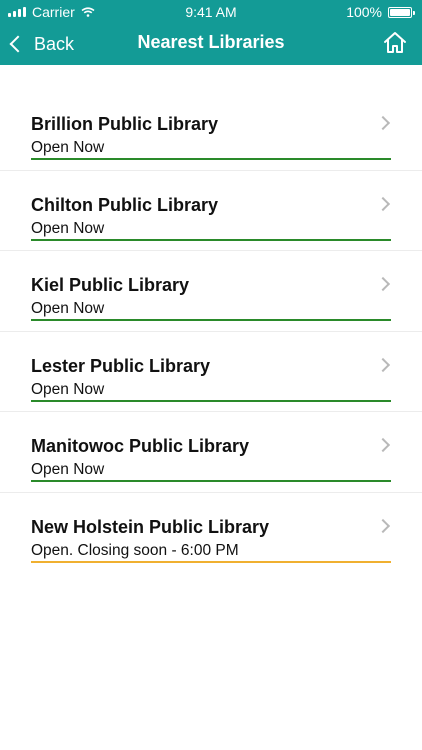 The height and width of the screenshot is (750, 422). What do you see at coordinates (401, 12) in the screenshot?
I see `battery-icon` at bounding box center [401, 12].